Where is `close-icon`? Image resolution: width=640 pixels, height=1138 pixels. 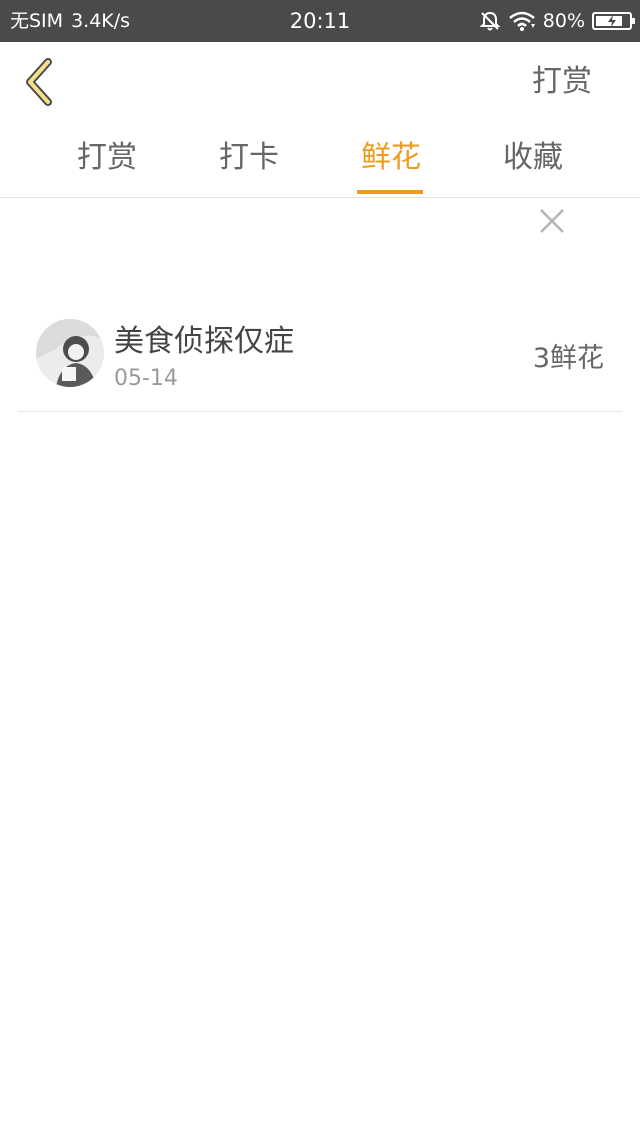
close-icon is located at coordinates (552, 221).